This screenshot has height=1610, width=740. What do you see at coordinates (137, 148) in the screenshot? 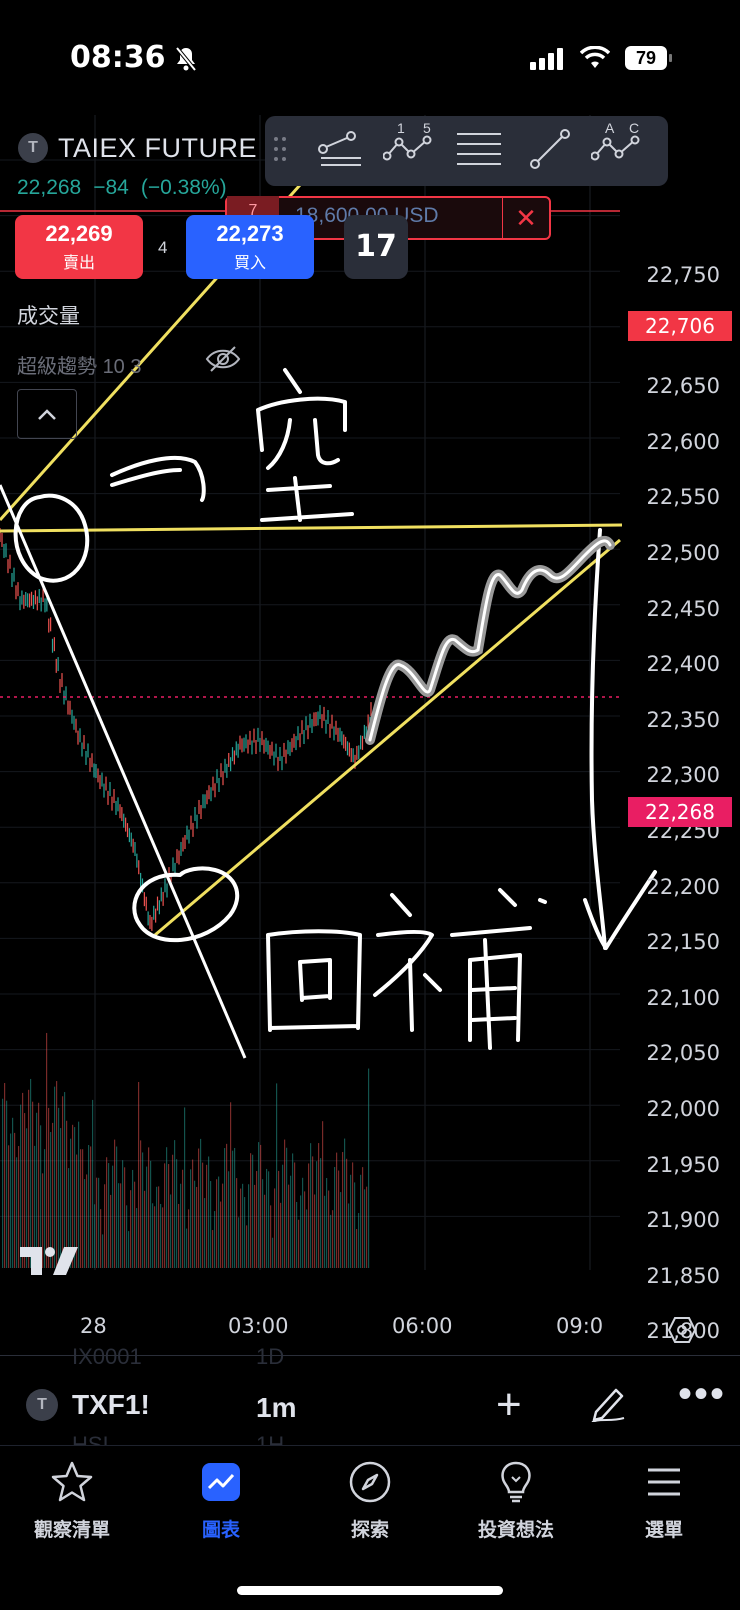
I see `symbol-header: T TAIEX FUTURE` at bounding box center [137, 148].